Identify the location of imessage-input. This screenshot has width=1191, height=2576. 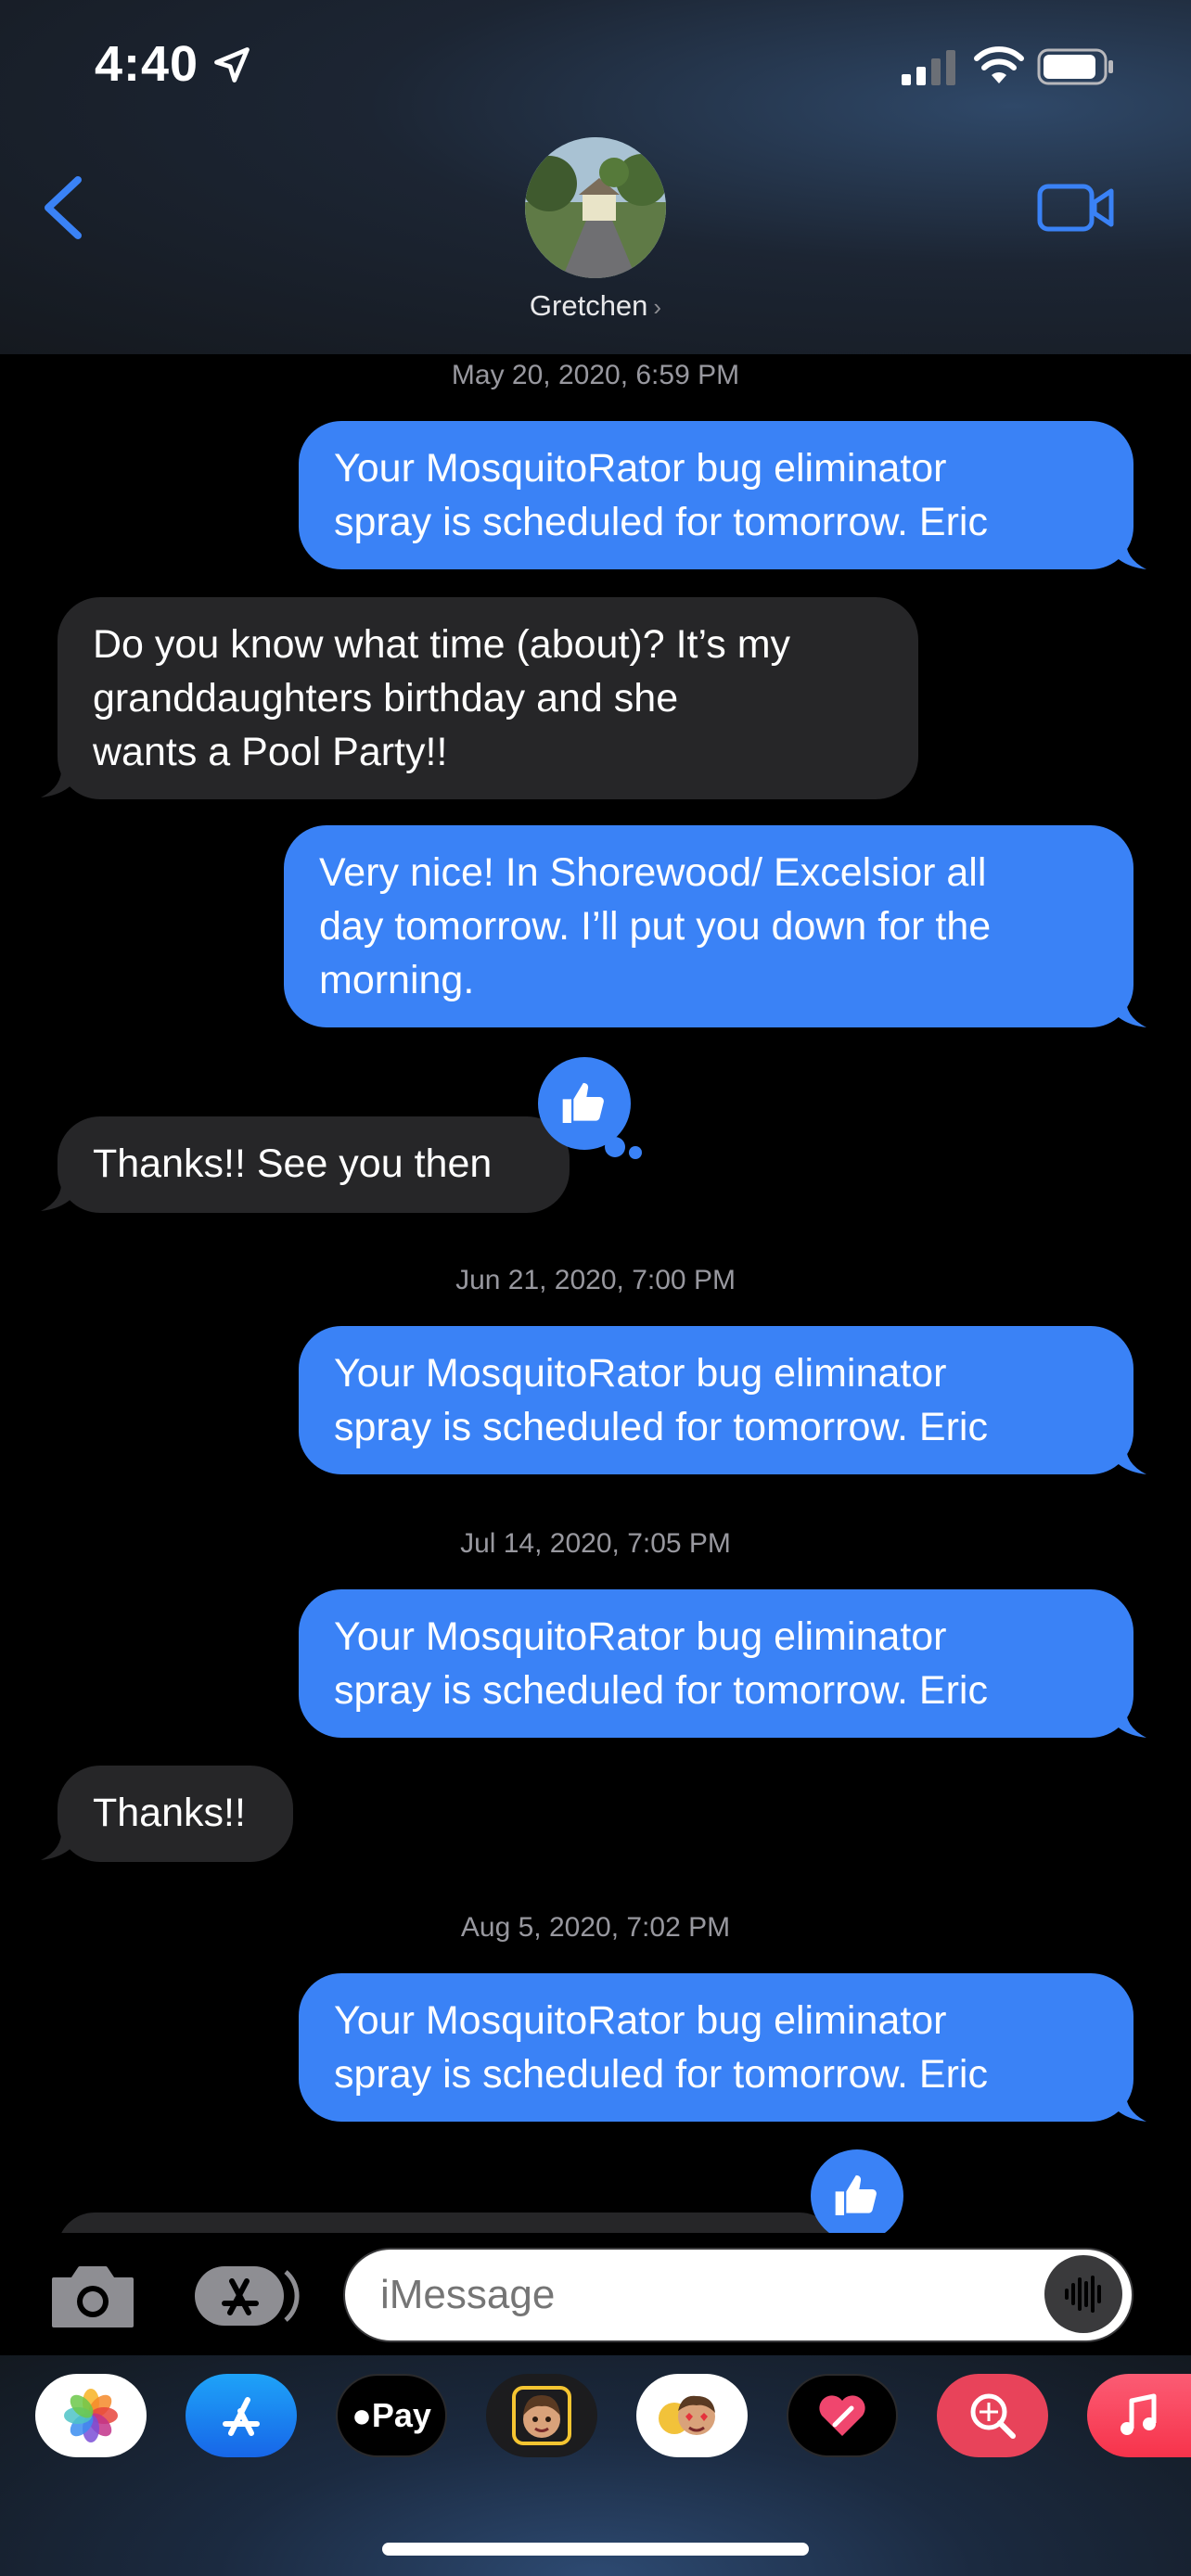
(738, 2295).